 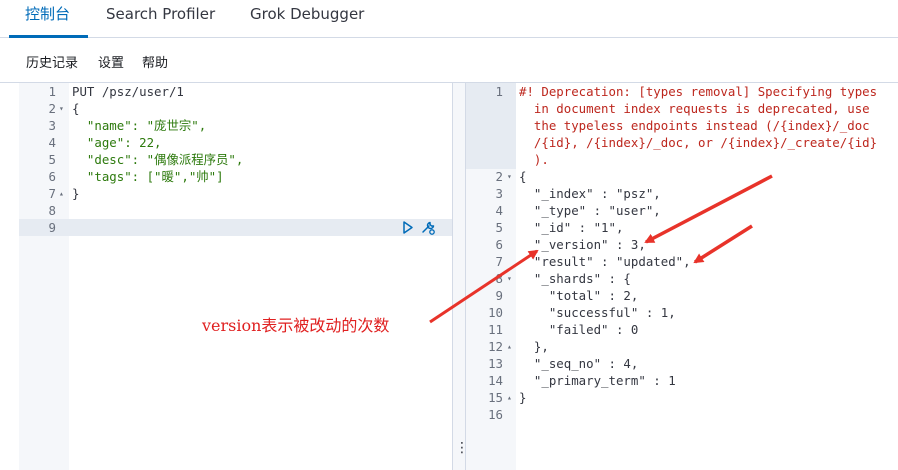 What do you see at coordinates (495, 346) in the screenshot?
I see `line-number: 12` at bounding box center [495, 346].